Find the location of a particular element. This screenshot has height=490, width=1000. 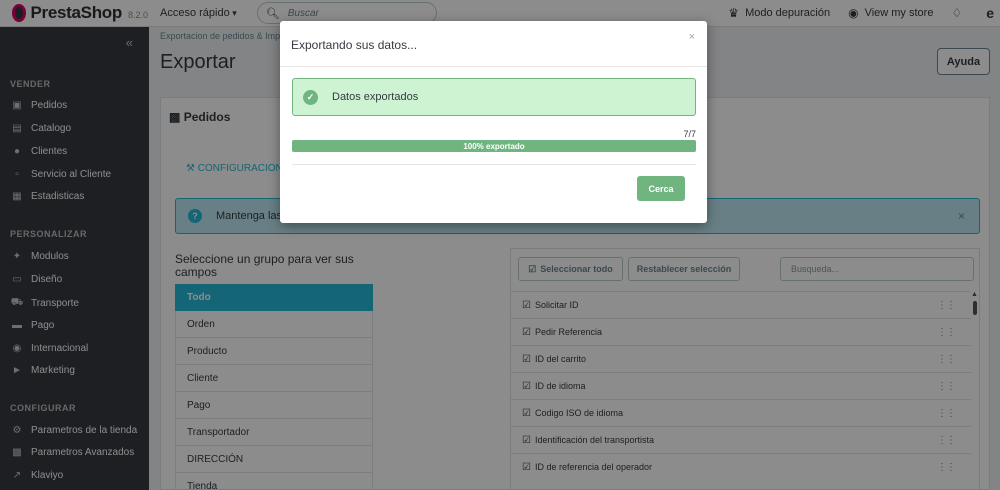

progress-fill: 100% exportado is located at coordinates (494, 146).